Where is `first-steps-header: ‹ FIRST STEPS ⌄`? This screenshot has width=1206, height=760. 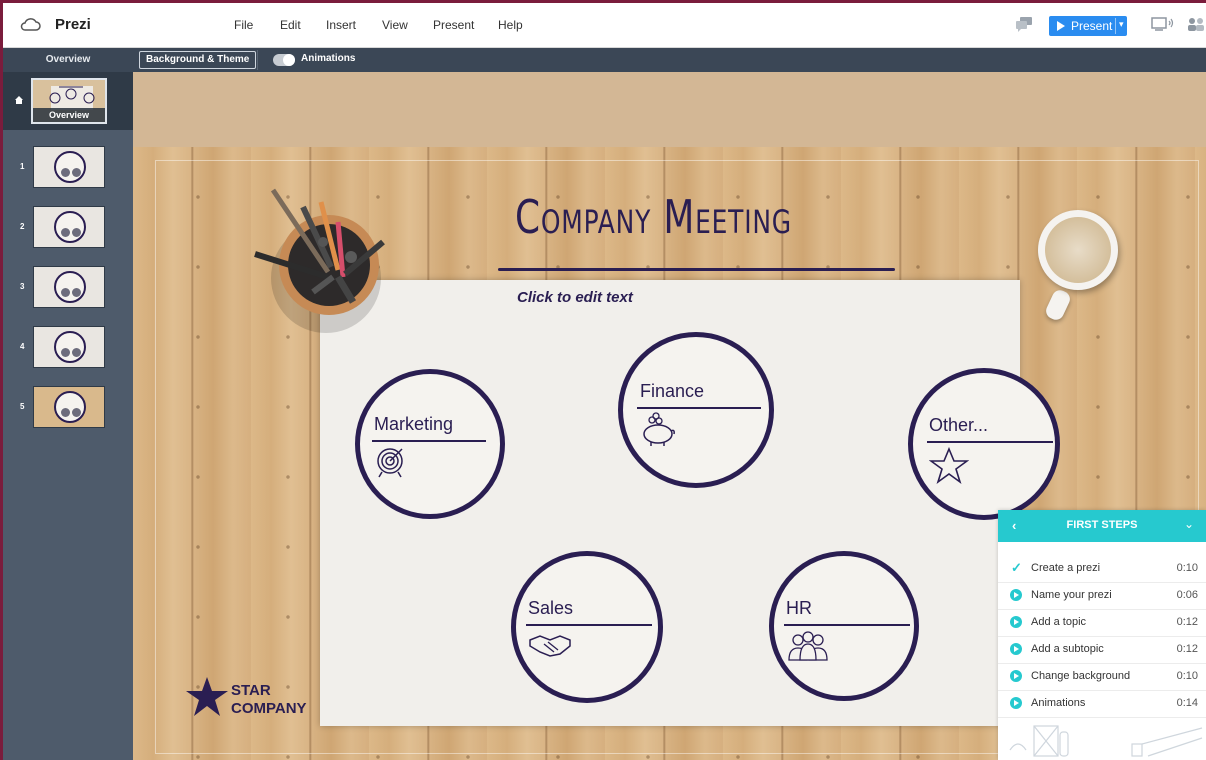
first-steps-header: ‹ FIRST STEPS ⌄ is located at coordinates (1102, 526).